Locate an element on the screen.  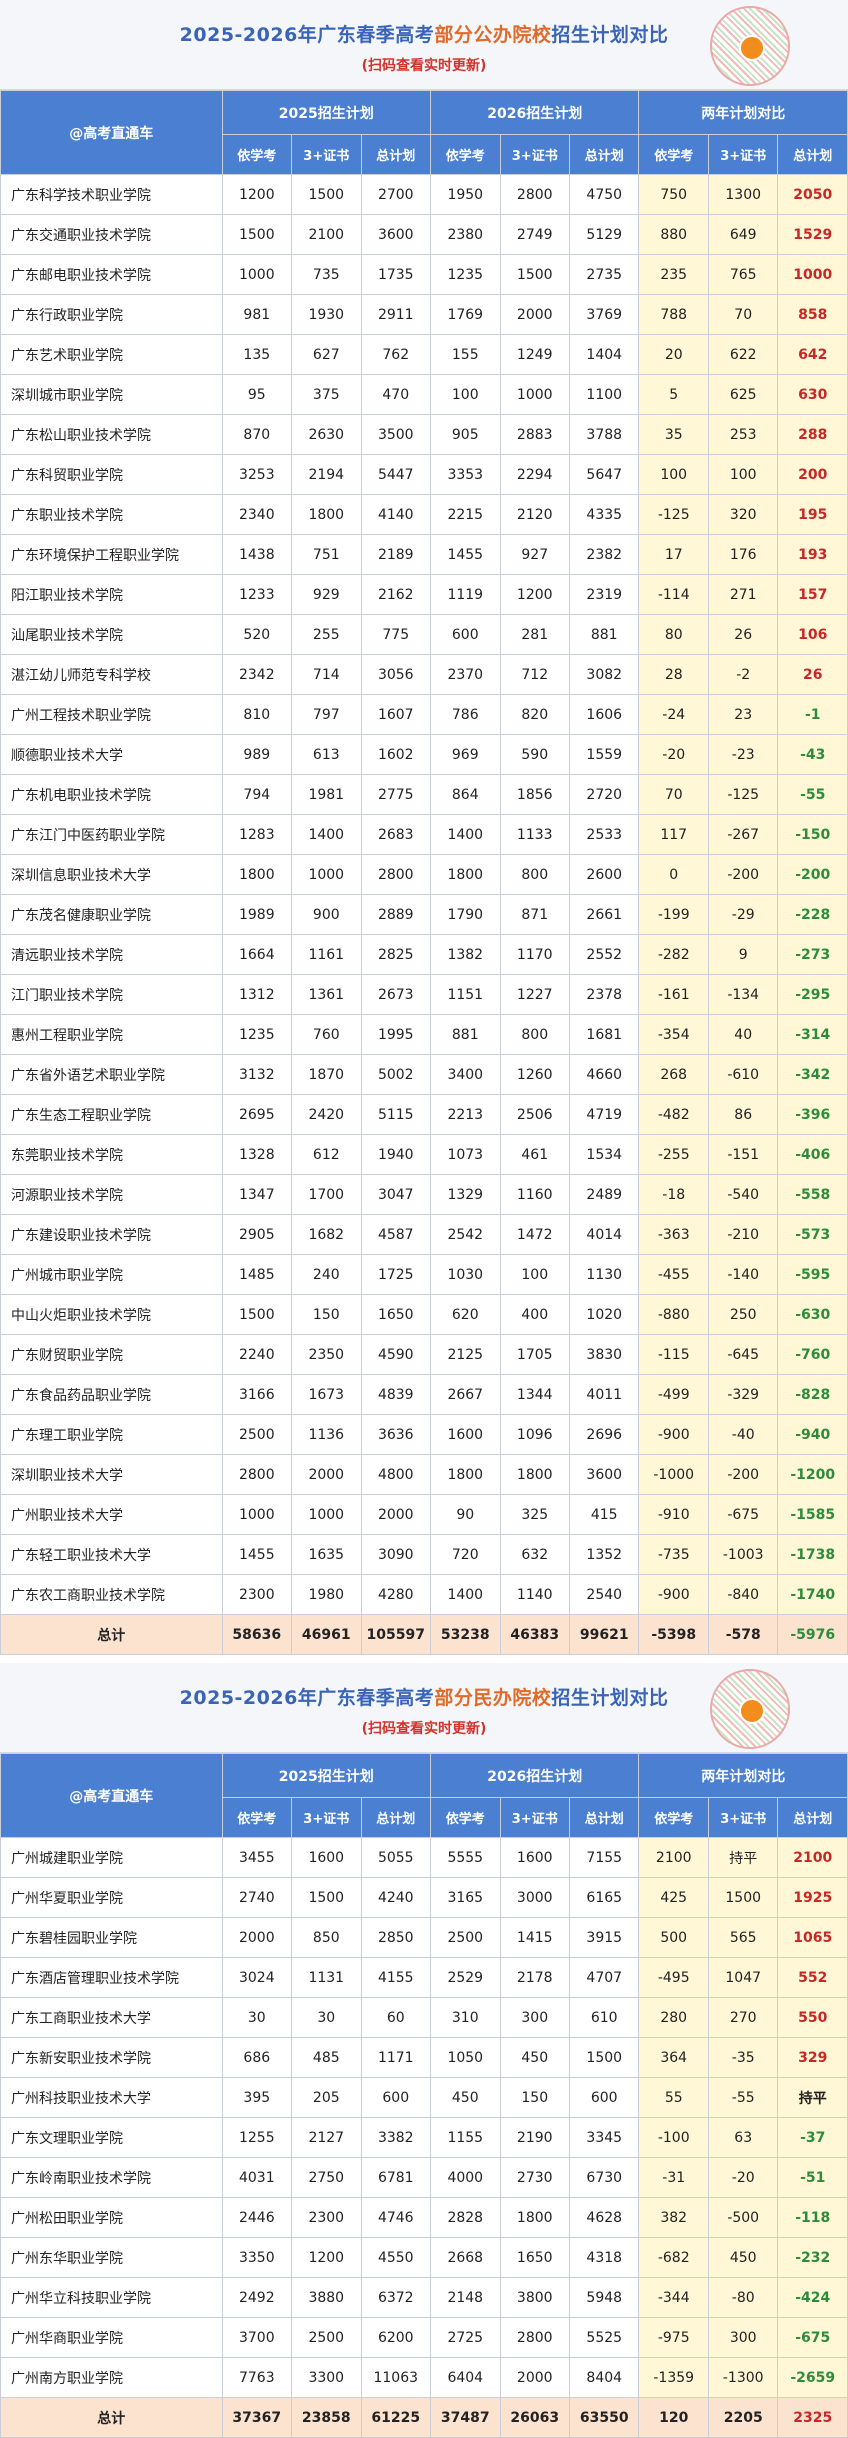
value-cell: 1725 is located at coordinates (396, 1274).